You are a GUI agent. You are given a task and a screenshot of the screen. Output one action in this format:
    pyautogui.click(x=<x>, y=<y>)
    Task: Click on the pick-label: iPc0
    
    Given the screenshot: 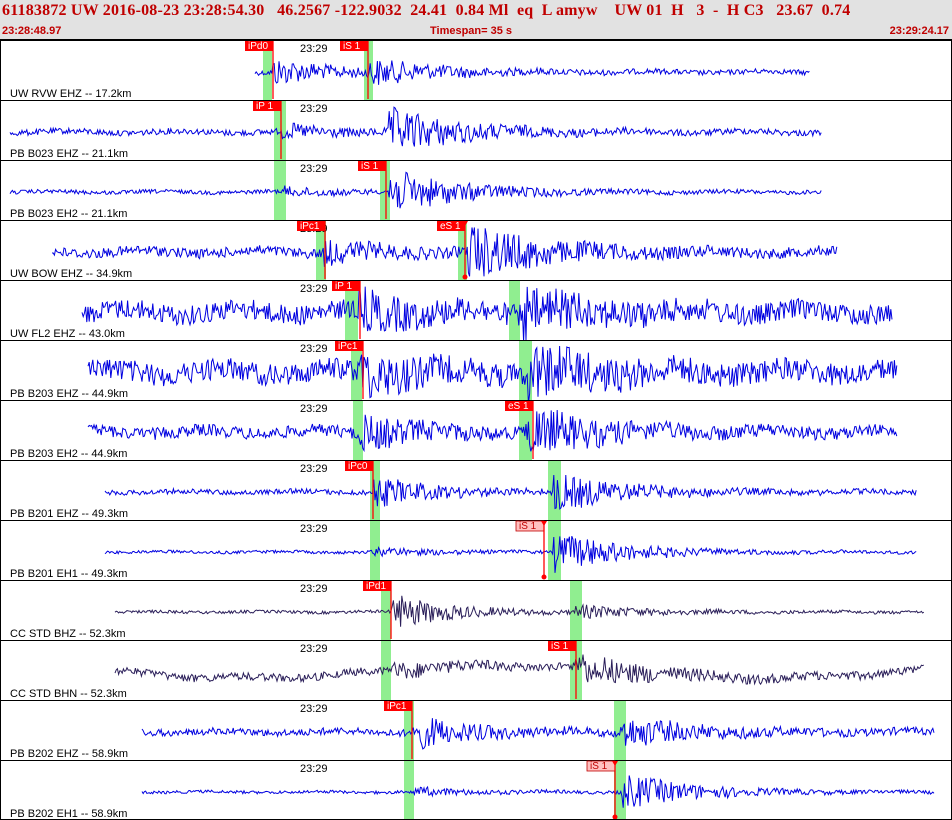 What is the action you would take?
    pyautogui.click(x=358, y=466)
    